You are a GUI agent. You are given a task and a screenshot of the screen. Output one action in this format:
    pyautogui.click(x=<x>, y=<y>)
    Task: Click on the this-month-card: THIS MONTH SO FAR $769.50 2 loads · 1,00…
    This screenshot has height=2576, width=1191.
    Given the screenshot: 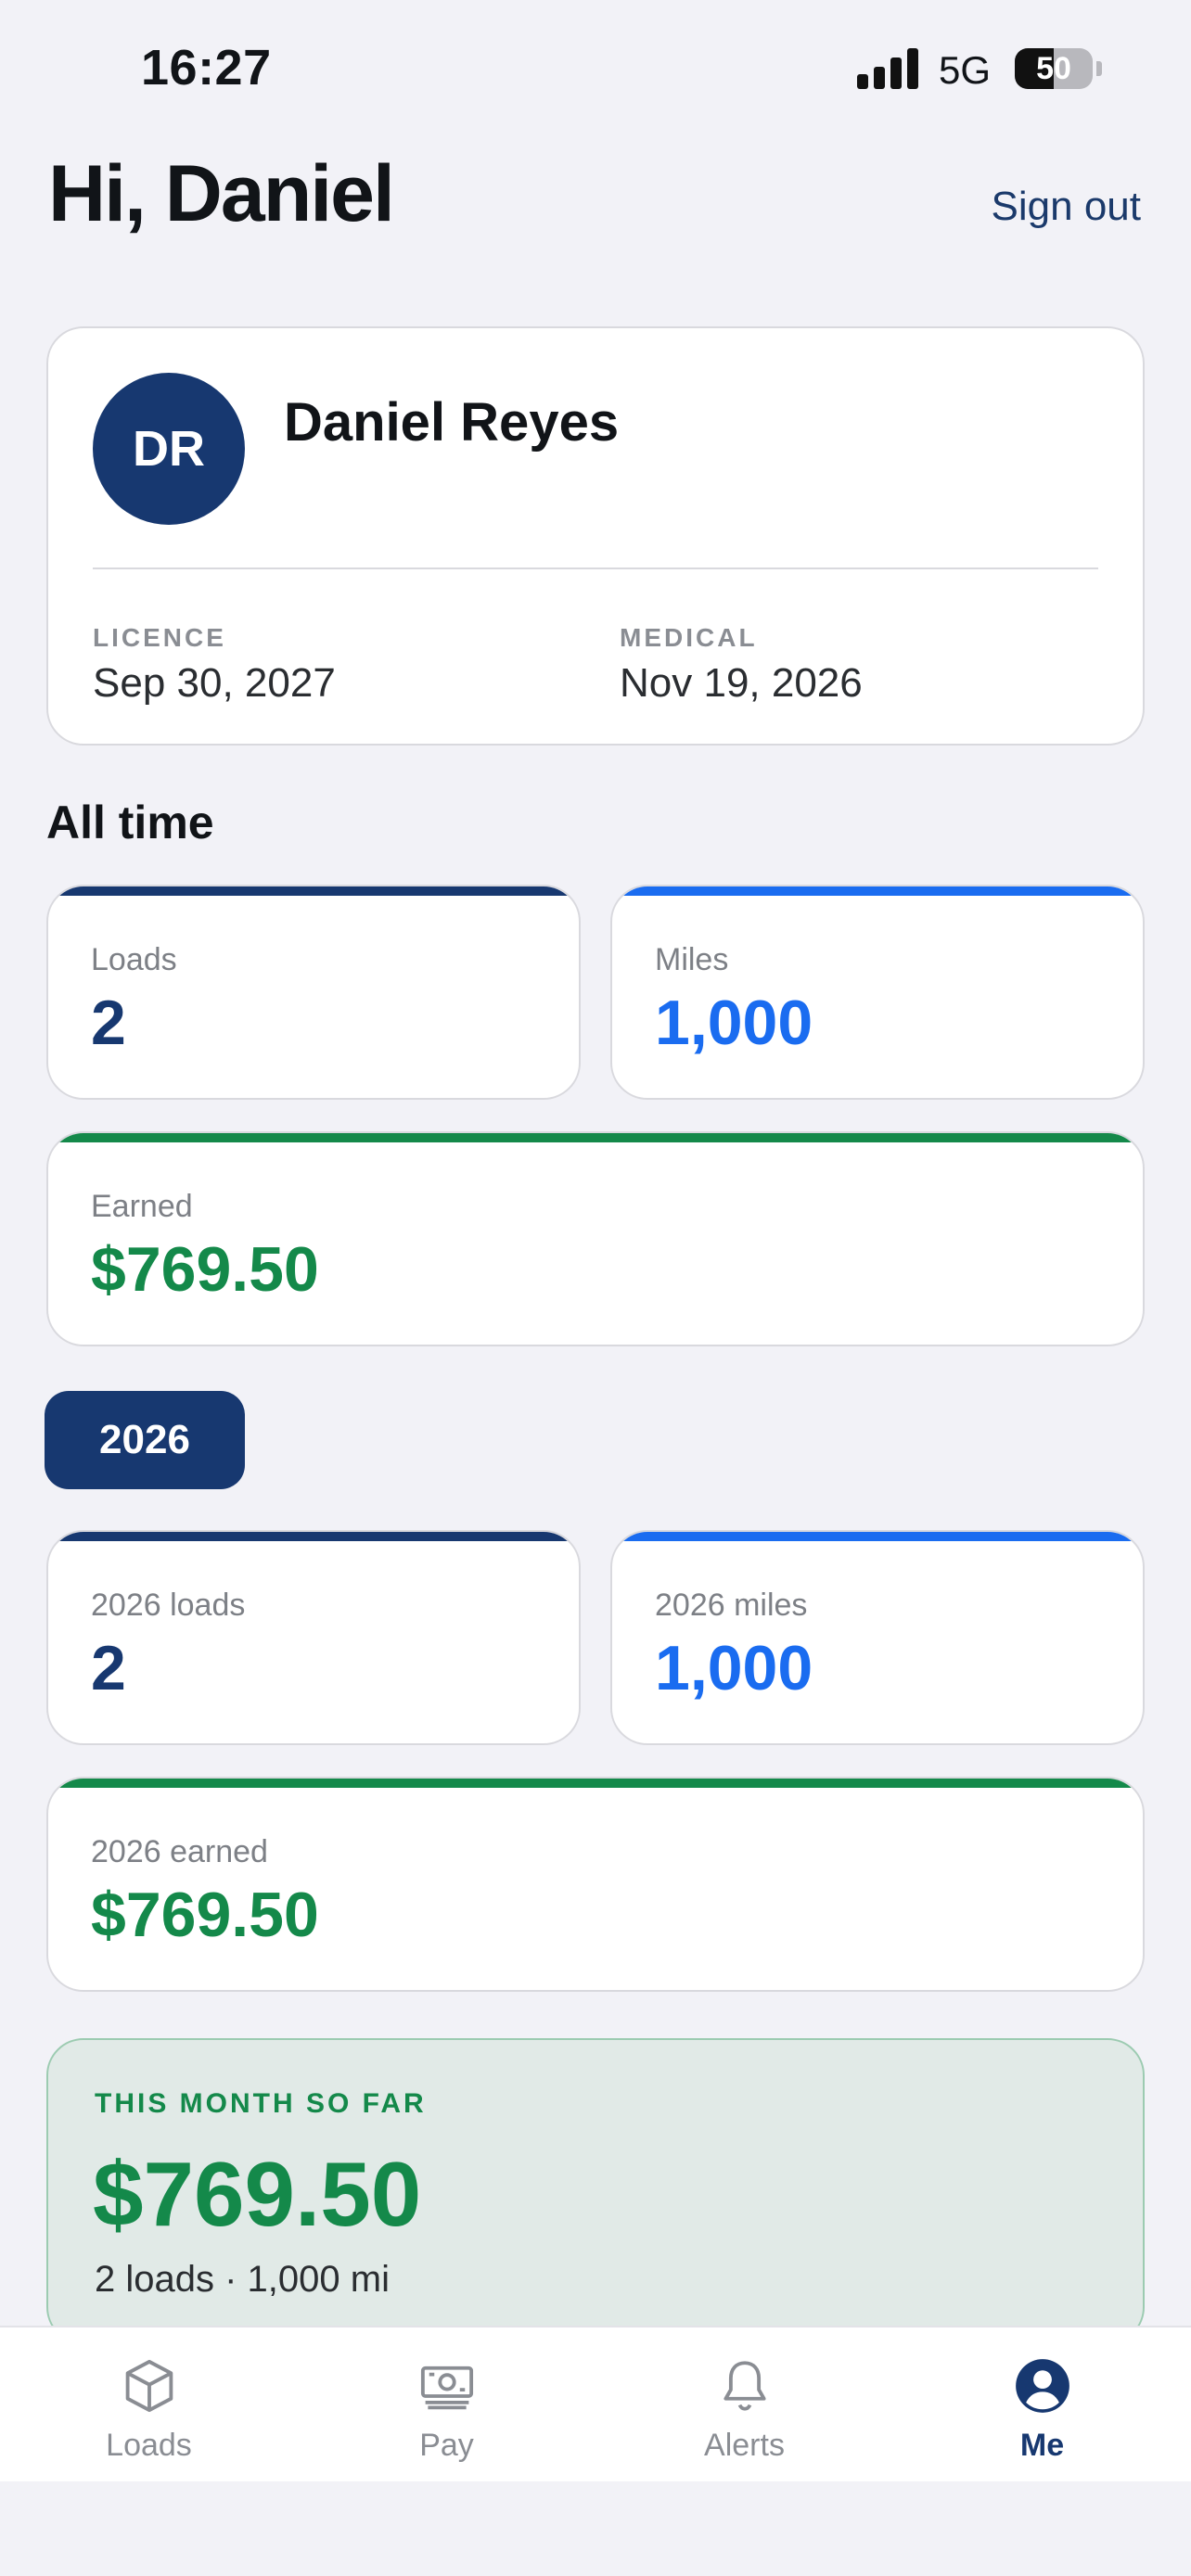 What is the action you would take?
    pyautogui.click(x=595, y=2191)
    